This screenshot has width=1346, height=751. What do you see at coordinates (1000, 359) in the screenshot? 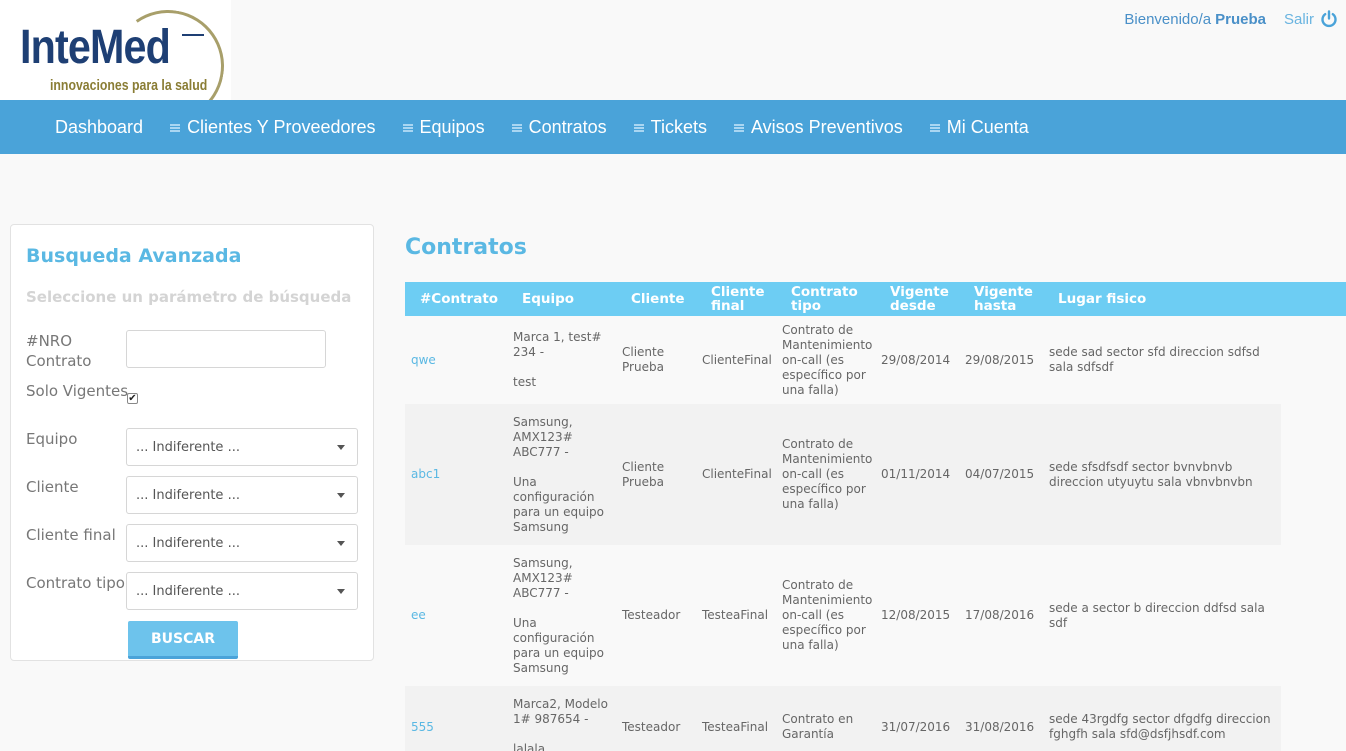
I see `vigente-hasta-cell: 29/08/2015` at bounding box center [1000, 359].